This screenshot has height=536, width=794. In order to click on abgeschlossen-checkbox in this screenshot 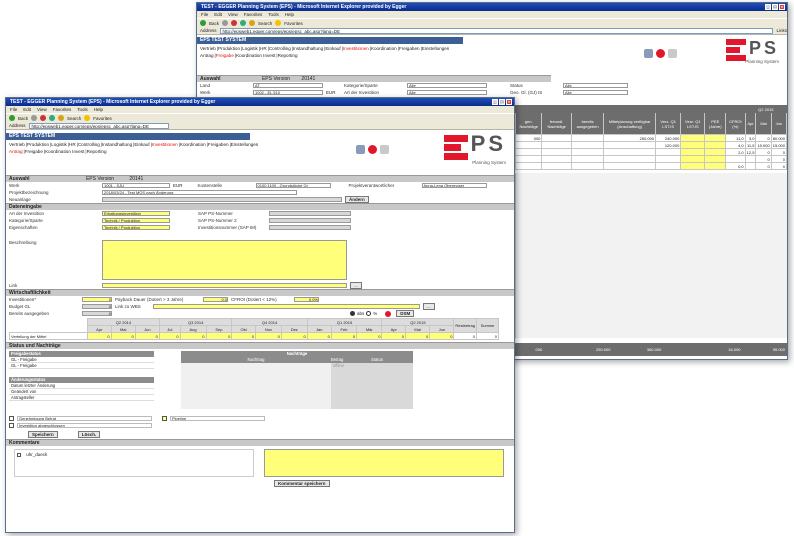, I will do `click(11, 425)`.